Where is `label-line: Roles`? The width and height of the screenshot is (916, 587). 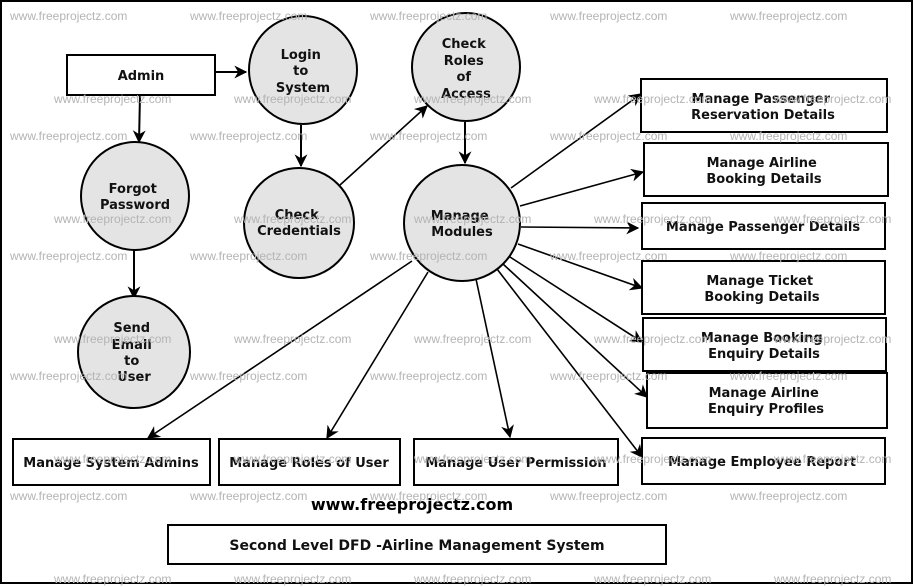
label-line: Roles is located at coordinates (464, 61).